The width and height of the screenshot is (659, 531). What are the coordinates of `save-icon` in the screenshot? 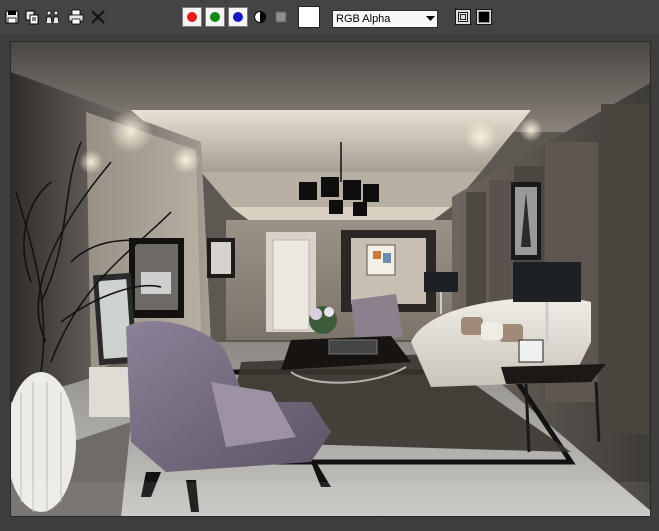 It's located at (12, 17).